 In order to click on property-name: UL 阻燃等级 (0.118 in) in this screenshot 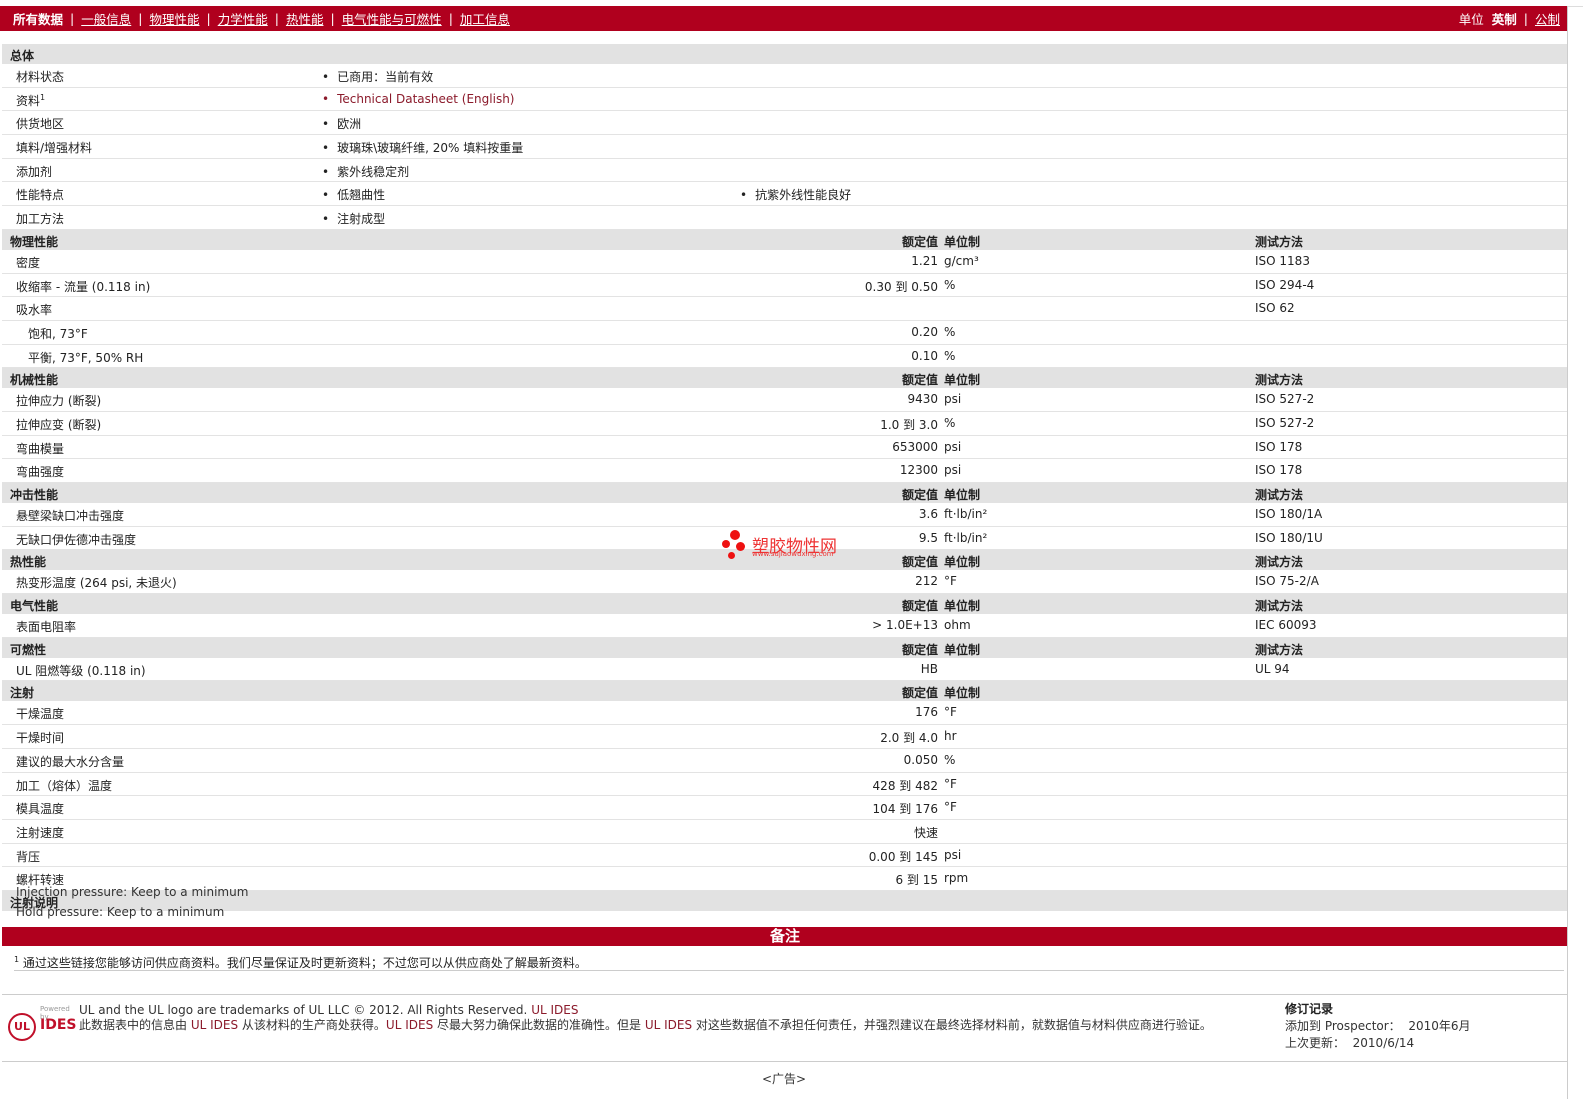, I will do `click(81, 670)`.